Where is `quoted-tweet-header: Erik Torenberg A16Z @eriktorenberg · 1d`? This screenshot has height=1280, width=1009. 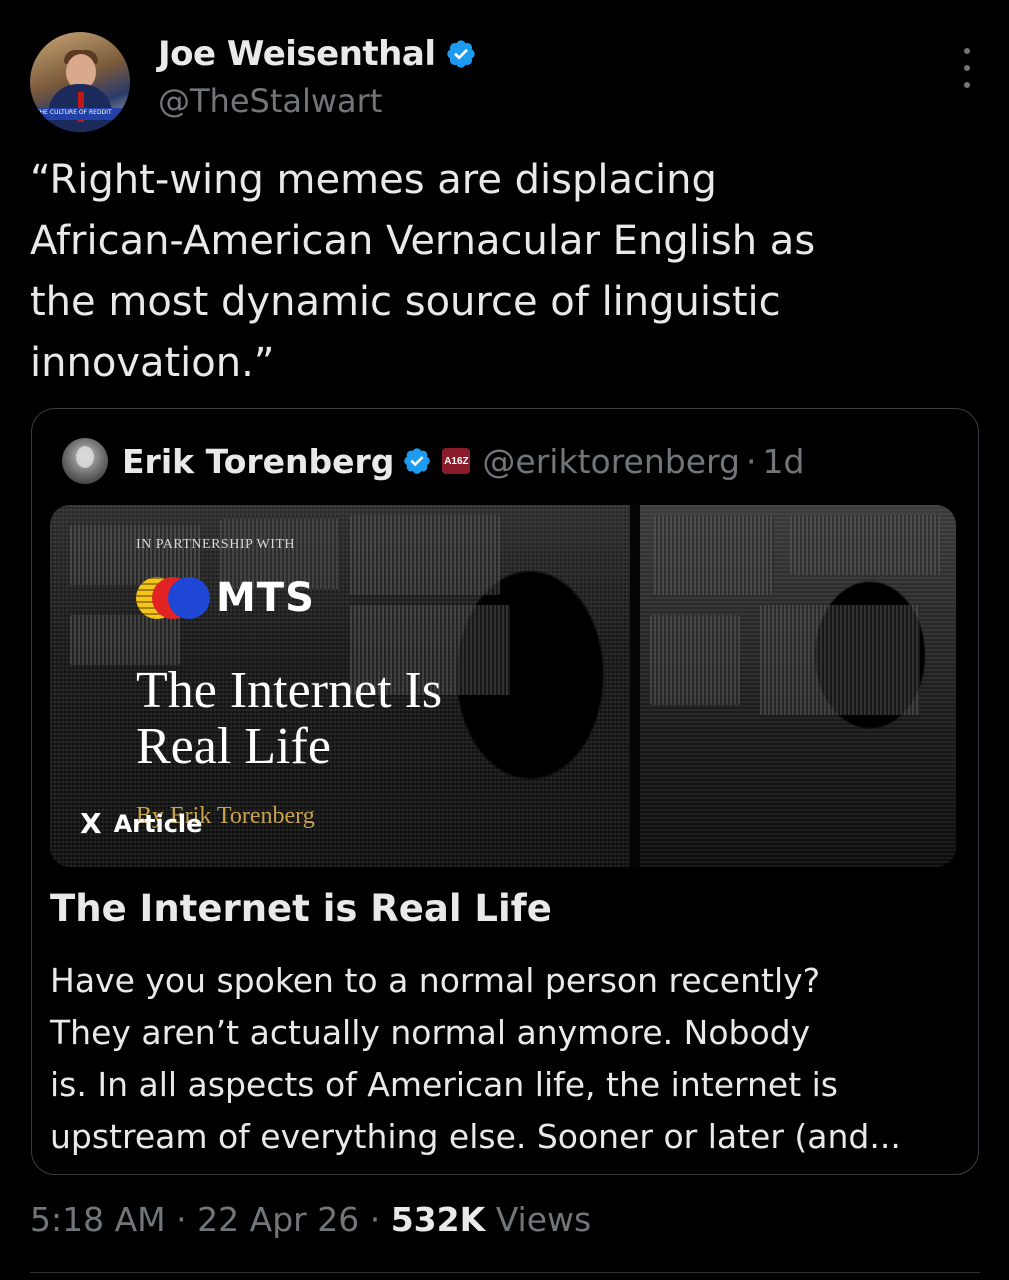
quoted-tweet-header: Erik Torenberg A16Z @eriktorenberg · 1d is located at coordinates (433, 461).